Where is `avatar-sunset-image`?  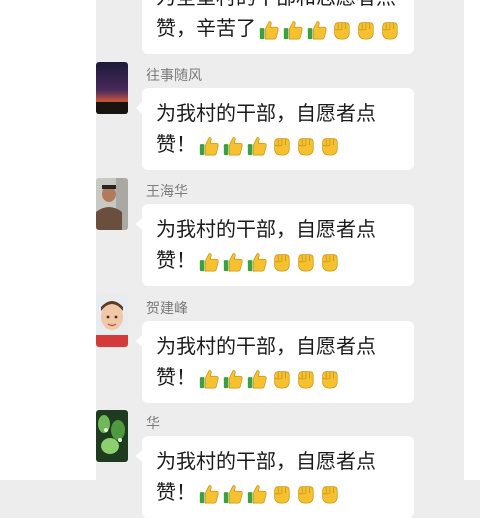 avatar-sunset-image is located at coordinates (112, 88).